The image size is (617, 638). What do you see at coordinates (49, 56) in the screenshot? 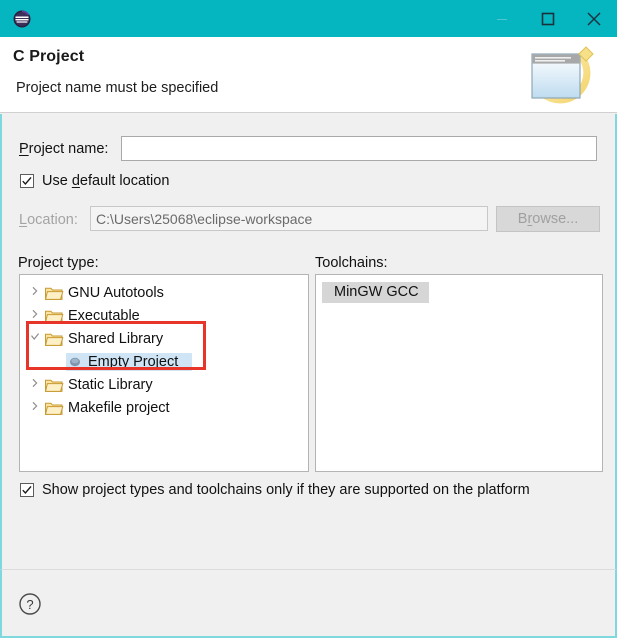
I see `page-title: C Project` at bounding box center [49, 56].